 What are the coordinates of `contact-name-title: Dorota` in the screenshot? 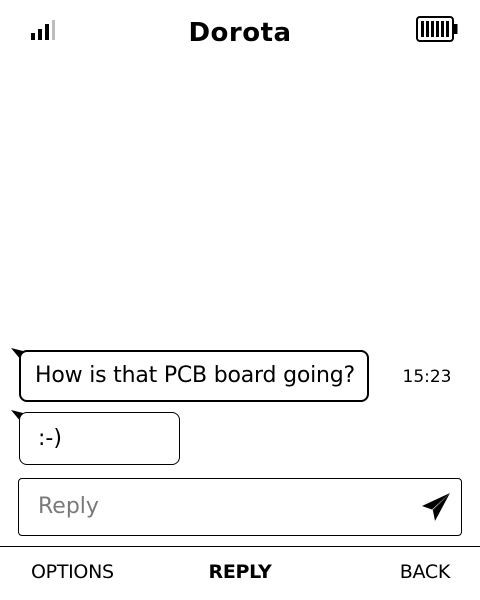 It's located at (240, 33).